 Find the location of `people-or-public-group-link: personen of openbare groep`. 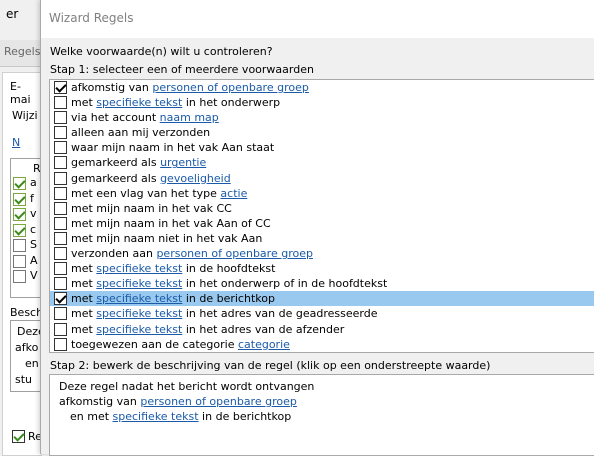

people-or-public-group-link: personen of openbare groep is located at coordinates (218, 401).